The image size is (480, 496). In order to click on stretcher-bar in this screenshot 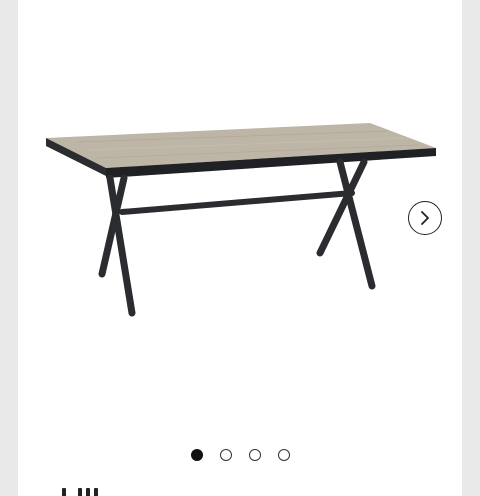, I will do `click(237, 202)`.